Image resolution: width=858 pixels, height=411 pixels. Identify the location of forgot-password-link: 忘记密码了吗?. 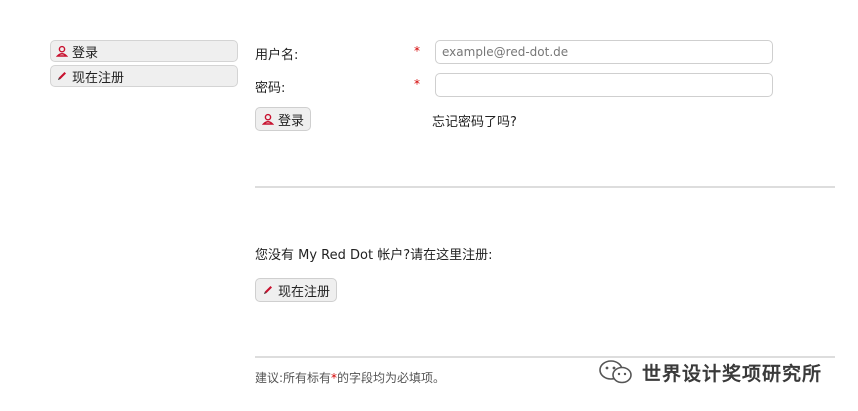
(474, 120).